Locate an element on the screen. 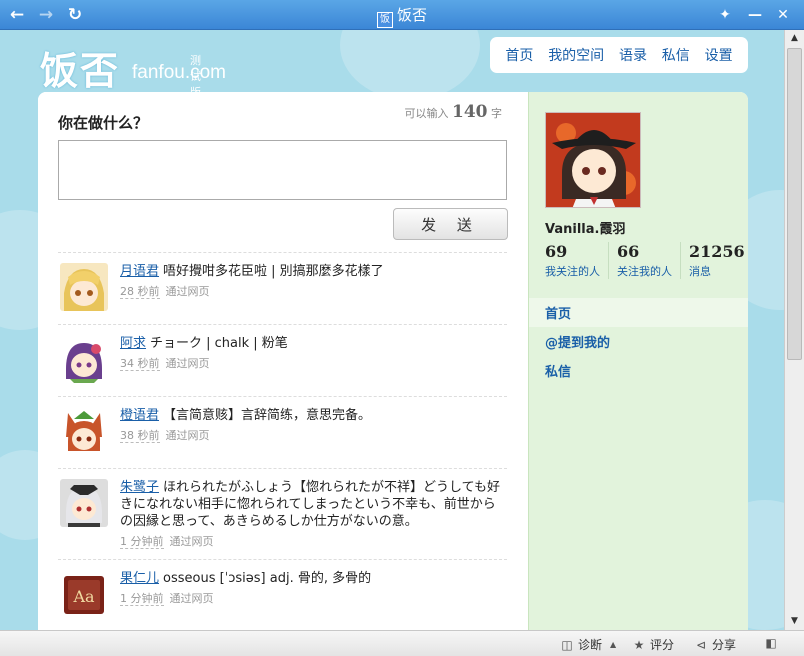  logo-cn: 饭否 is located at coordinates (80, 71).